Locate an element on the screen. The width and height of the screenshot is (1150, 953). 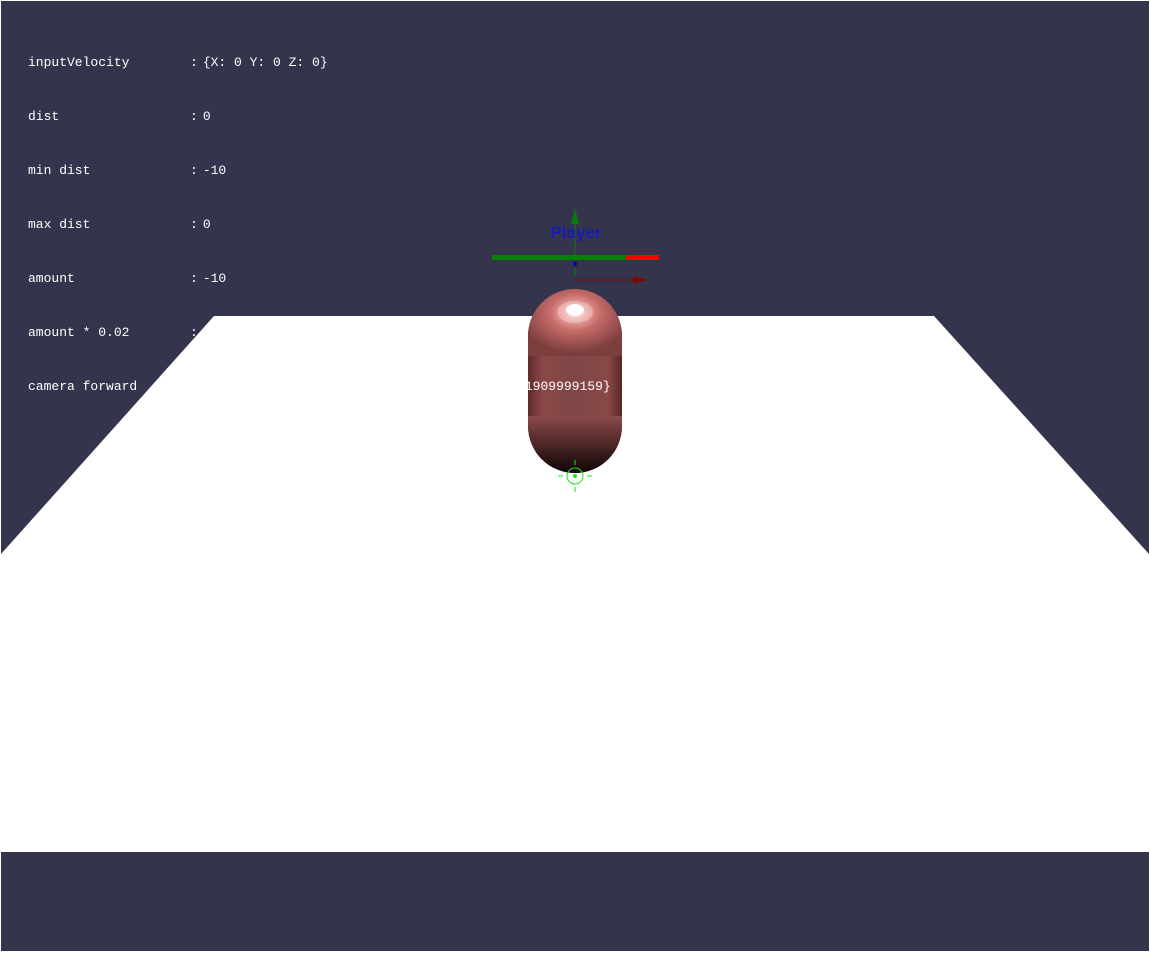
gizmo-z-axis-icon is located at coordinates (575, 264).